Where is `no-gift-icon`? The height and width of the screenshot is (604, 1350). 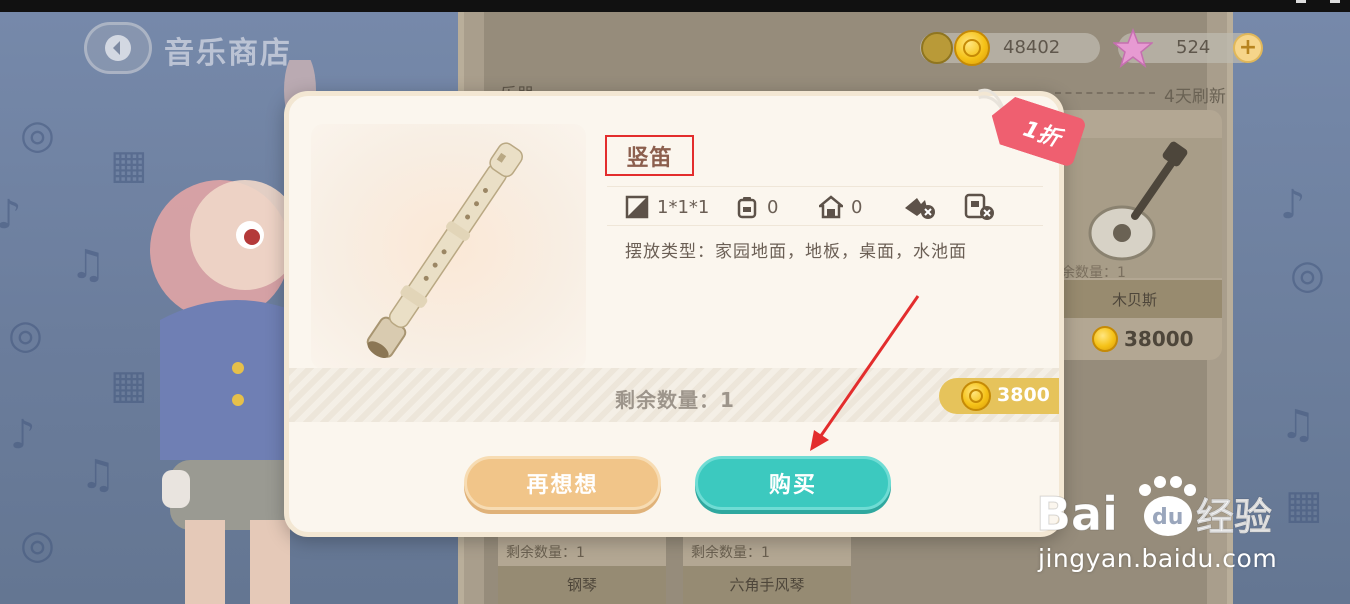 no-gift-icon is located at coordinates (920, 208).